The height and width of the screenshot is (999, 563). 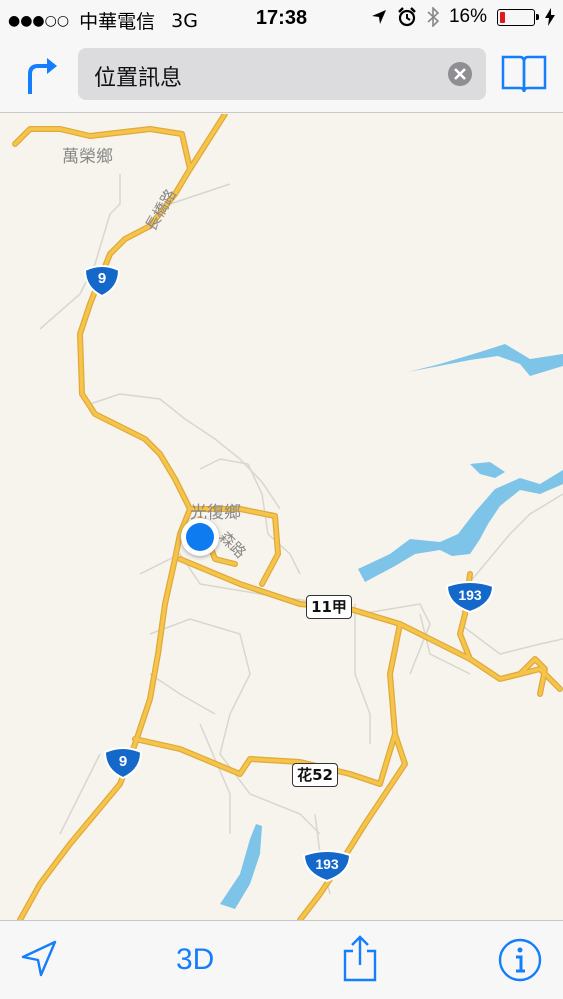 What do you see at coordinates (467, 16) in the screenshot?
I see `battery-percent: 16%` at bounding box center [467, 16].